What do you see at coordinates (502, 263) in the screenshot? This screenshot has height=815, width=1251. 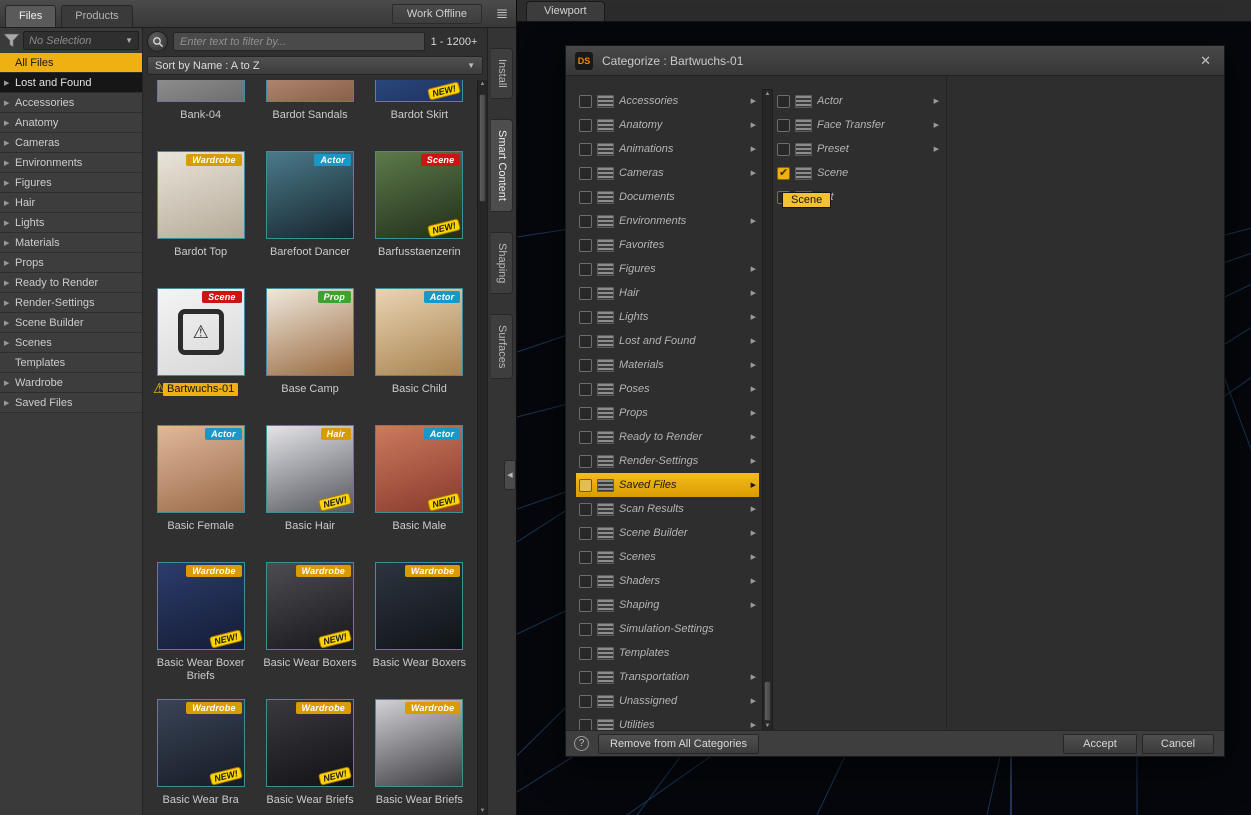 I see `side-tab-shaping: Shaping` at bounding box center [502, 263].